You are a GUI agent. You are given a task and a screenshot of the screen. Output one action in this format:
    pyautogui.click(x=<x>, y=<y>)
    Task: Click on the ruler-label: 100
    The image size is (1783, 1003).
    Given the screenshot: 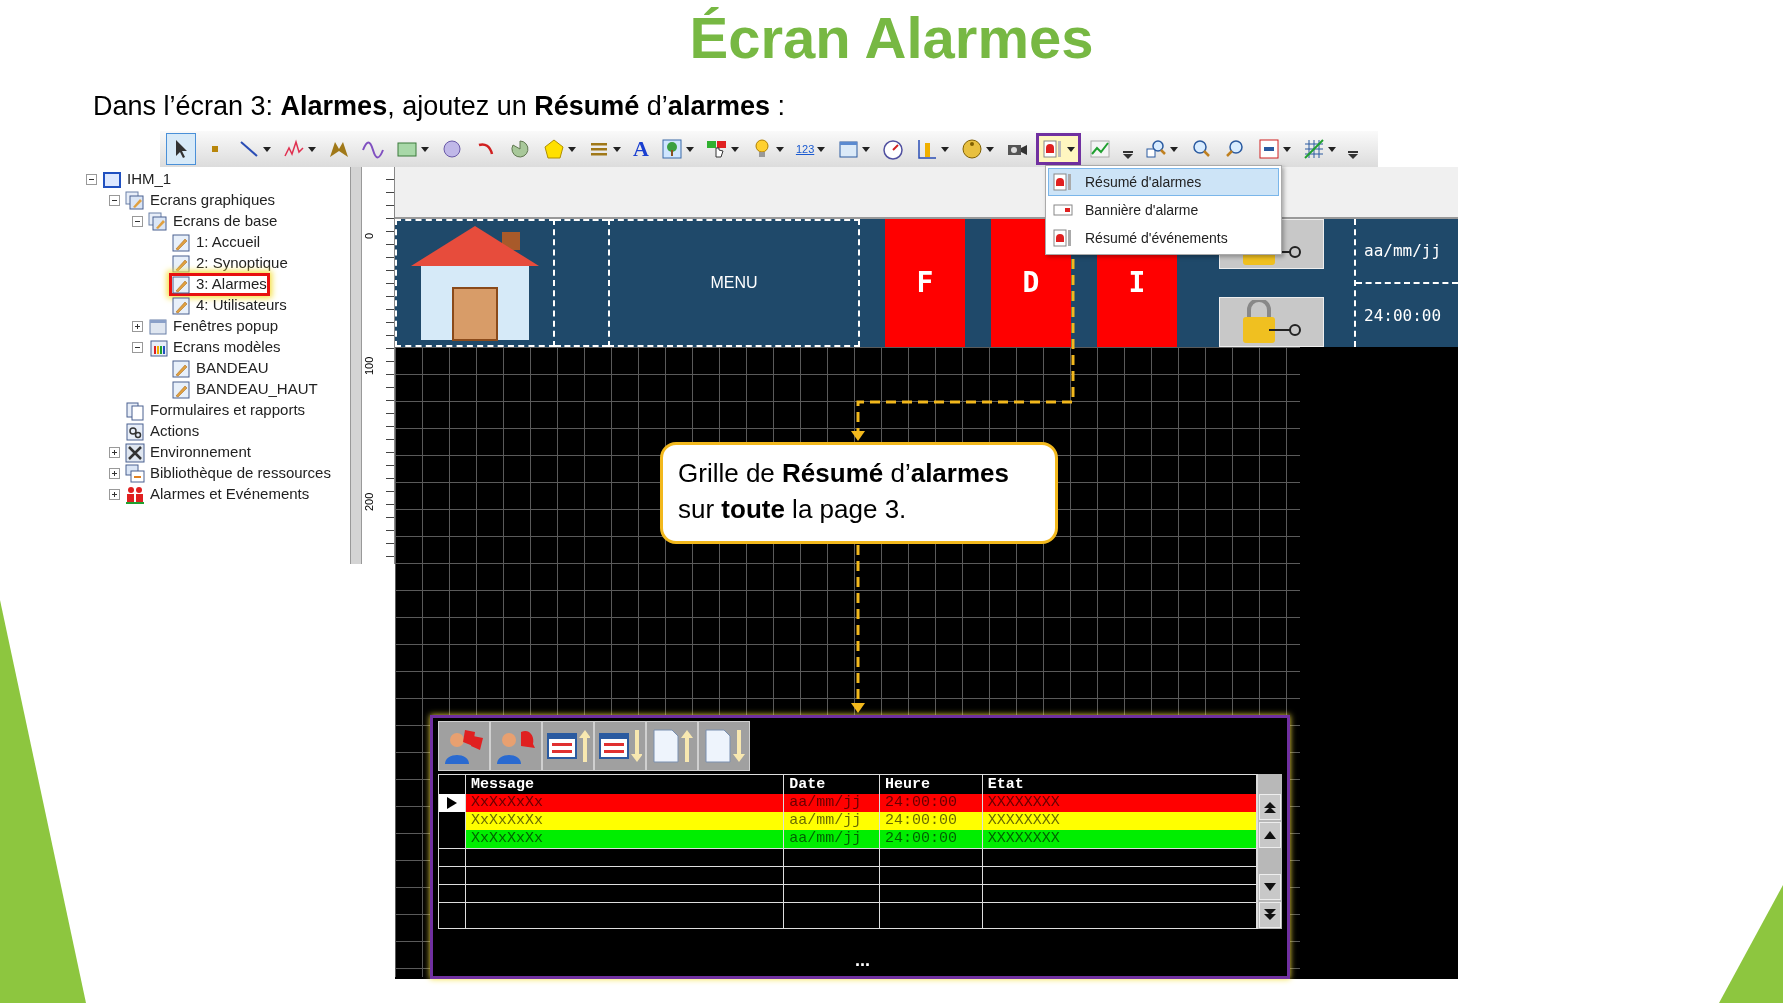 What is the action you would take?
    pyautogui.click(x=369, y=365)
    